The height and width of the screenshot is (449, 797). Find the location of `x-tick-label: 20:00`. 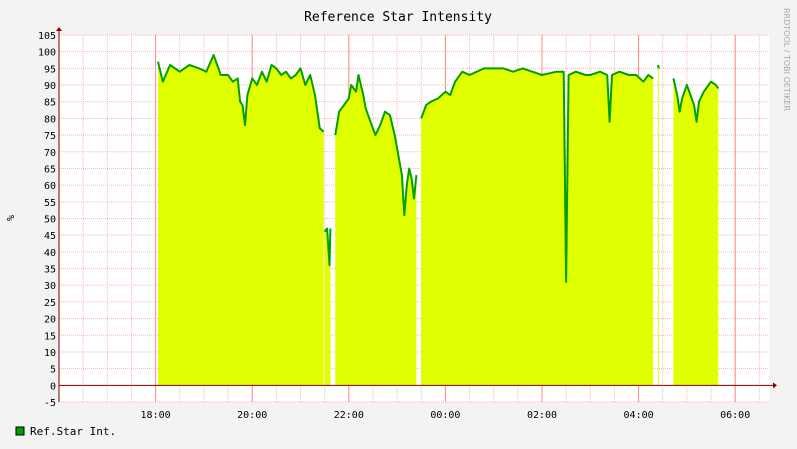

x-tick-label: 20:00 is located at coordinates (252, 415).